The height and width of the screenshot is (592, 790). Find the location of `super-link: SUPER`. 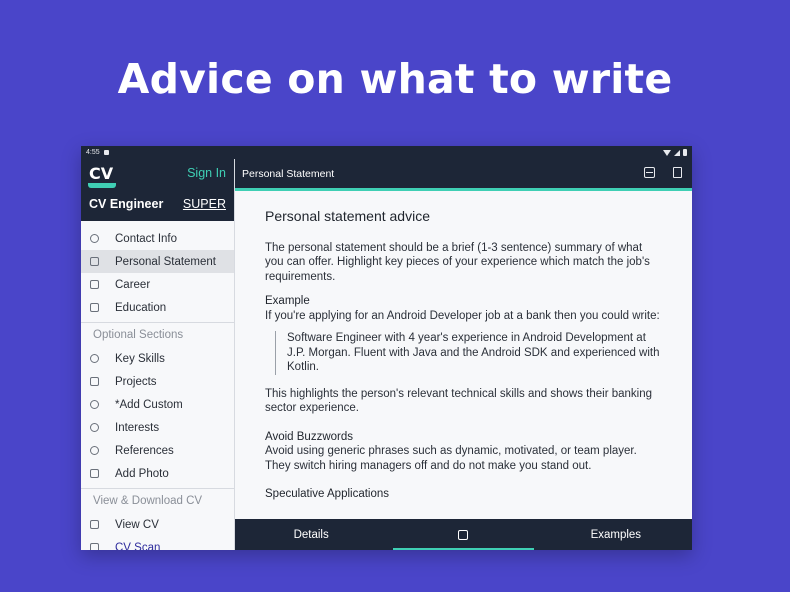

super-link: SUPER is located at coordinates (204, 204).